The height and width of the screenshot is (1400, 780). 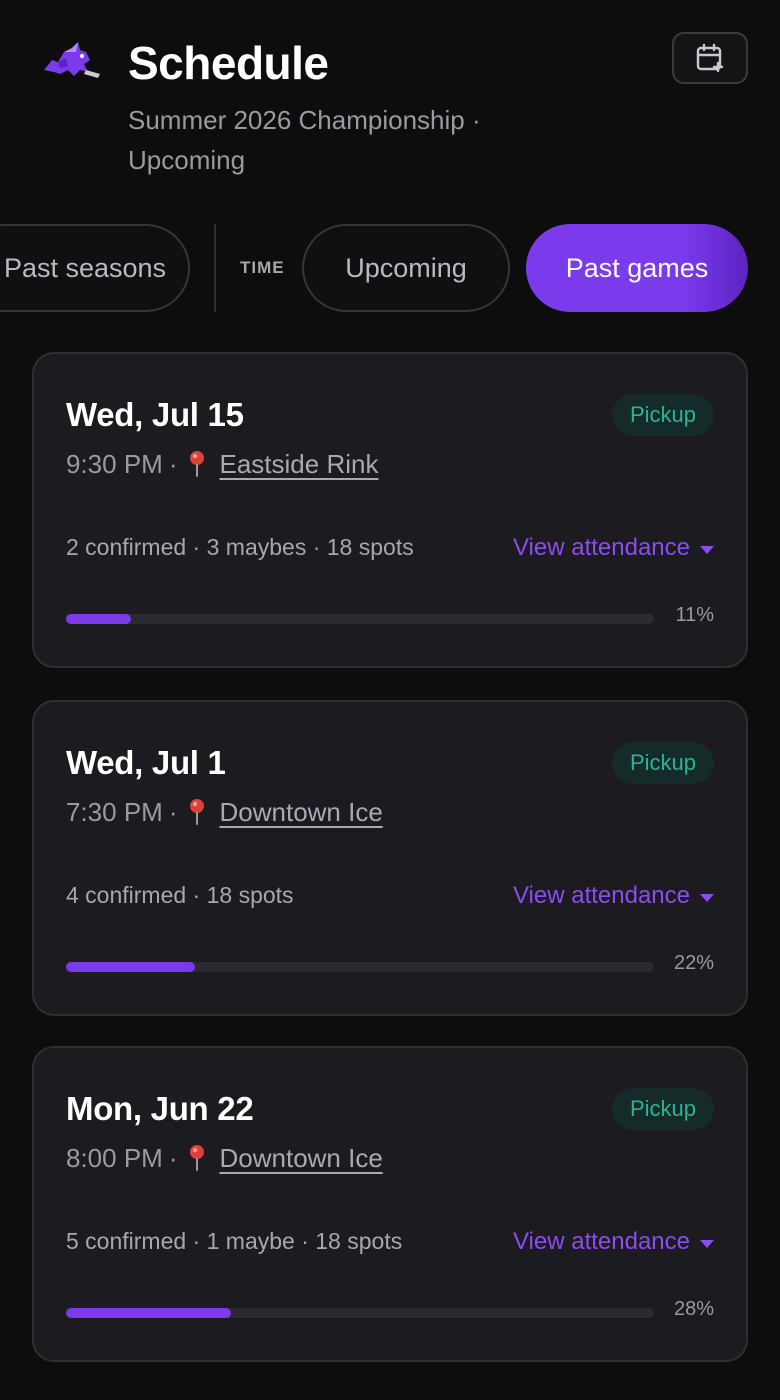 I want to click on calendar-plus-icon, so click(x=710, y=58).